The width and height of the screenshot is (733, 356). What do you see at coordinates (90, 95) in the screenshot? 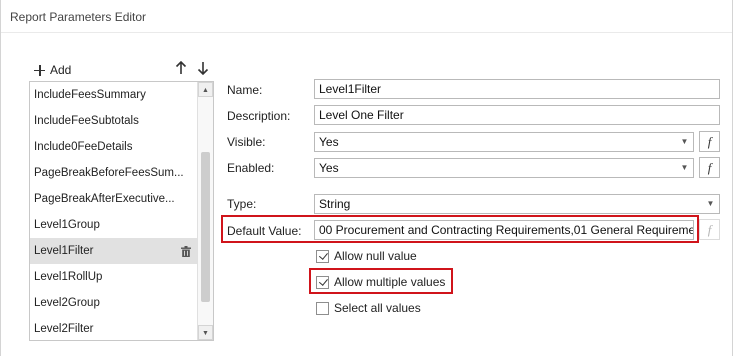
I see `list-item-label: IncludeFeesSummary` at bounding box center [90, 95].